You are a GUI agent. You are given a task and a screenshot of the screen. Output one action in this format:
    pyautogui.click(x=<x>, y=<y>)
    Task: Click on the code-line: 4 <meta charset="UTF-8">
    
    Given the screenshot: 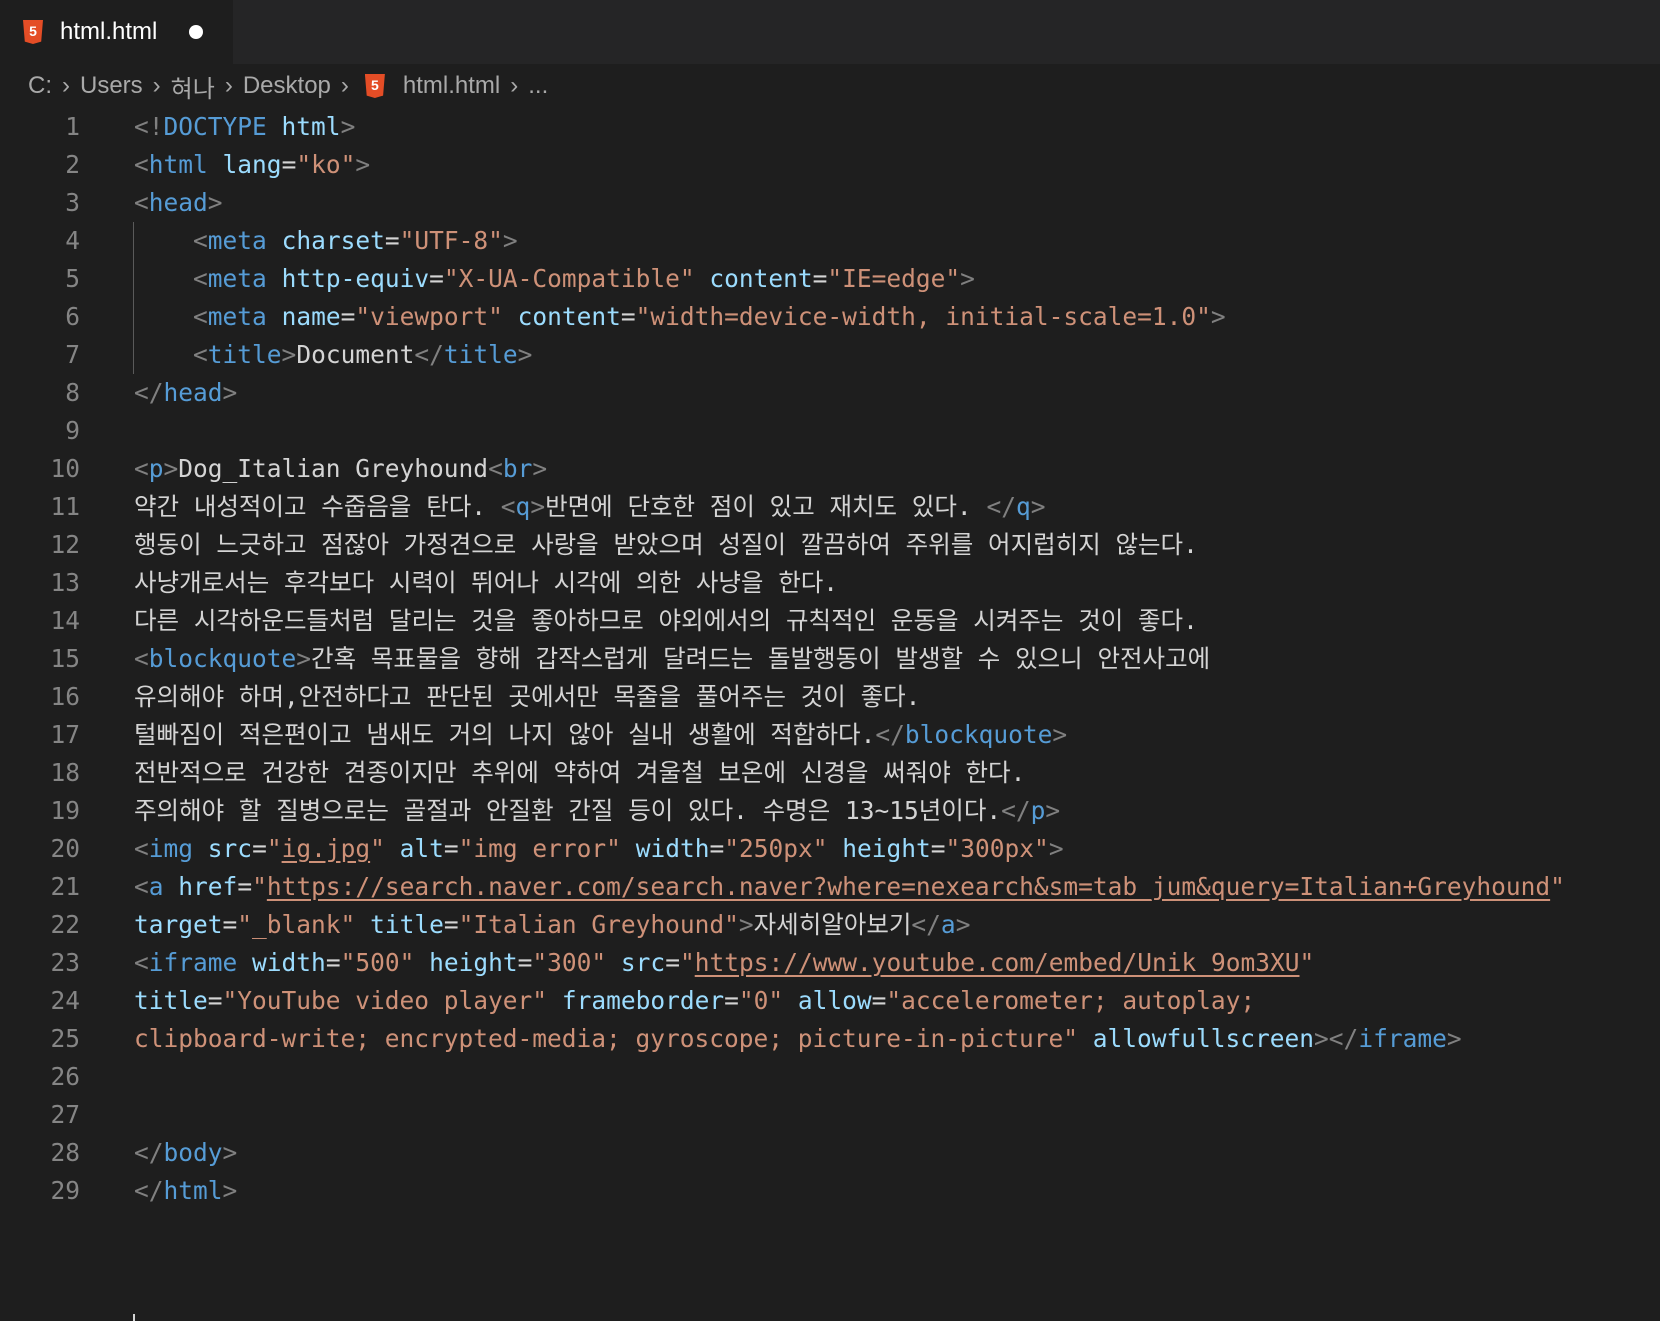 What is the action you would take?
    pyautogui.click(x=830, y=241)
    